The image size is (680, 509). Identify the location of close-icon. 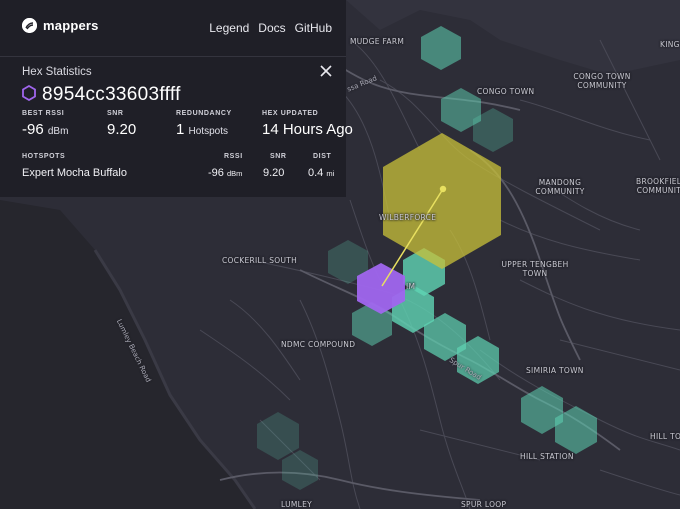
(326, 71).